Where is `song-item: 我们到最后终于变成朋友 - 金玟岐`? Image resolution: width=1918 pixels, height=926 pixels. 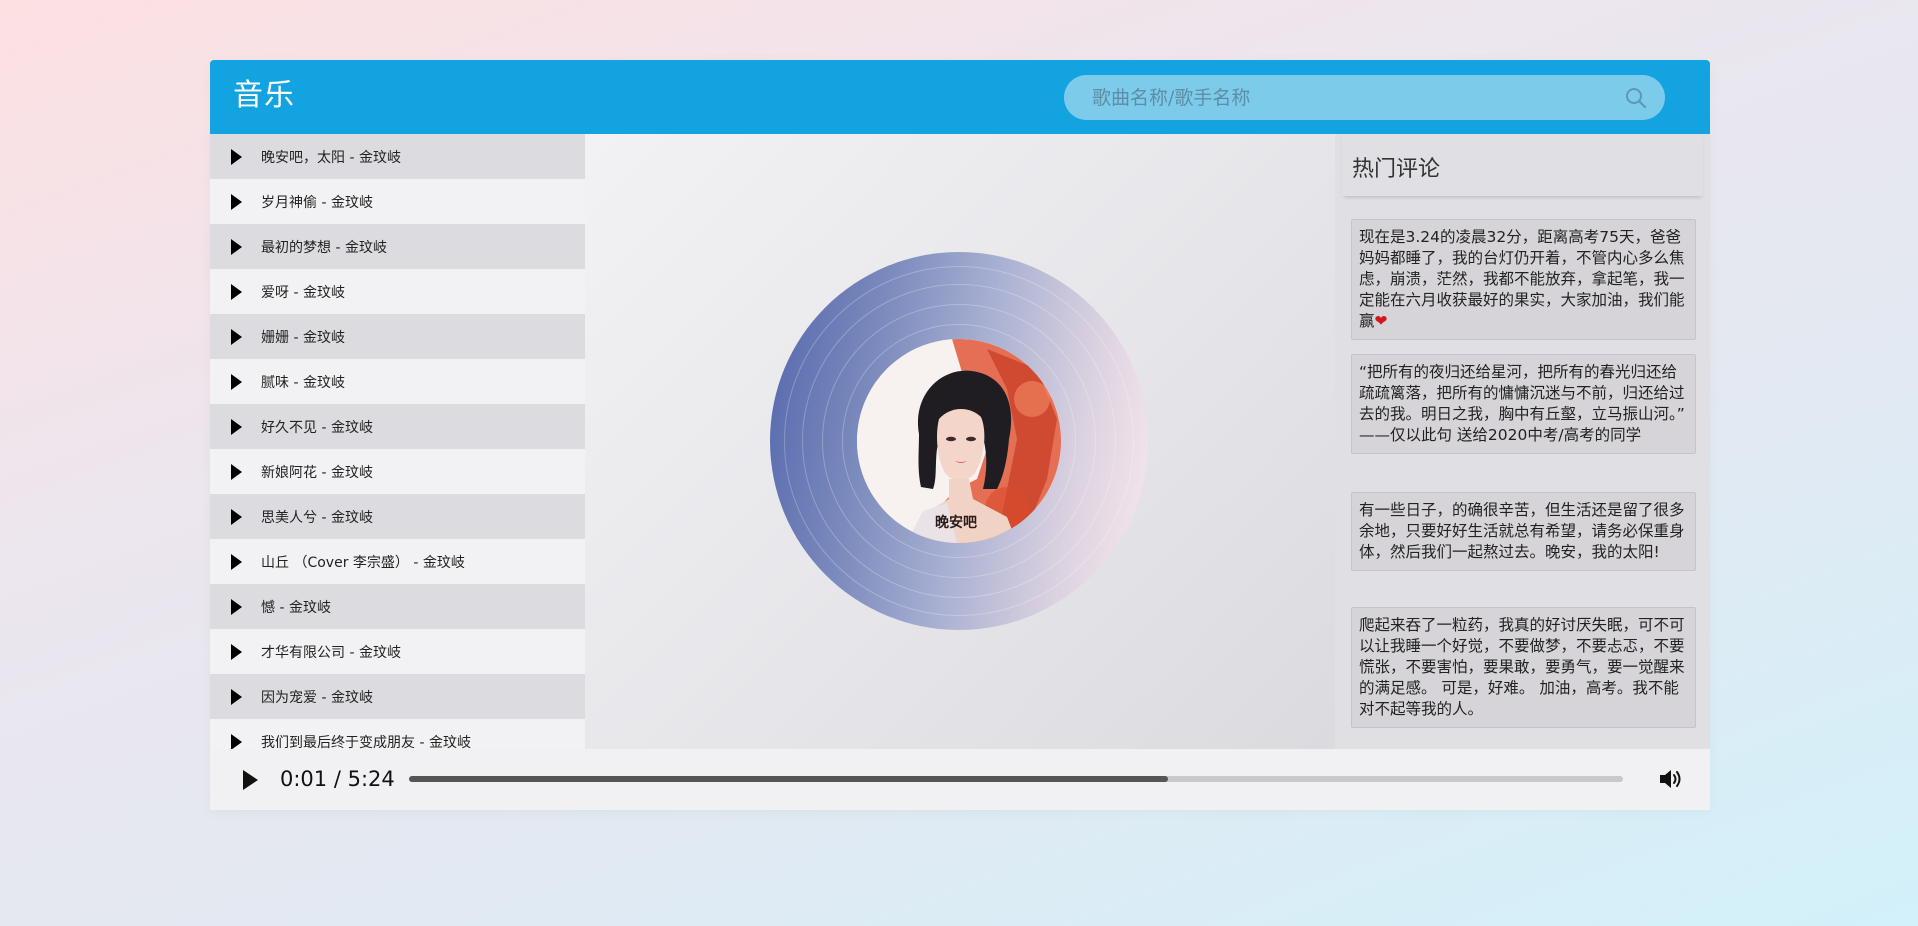
song-item: 我们到最后终于变成朋友 - 金玟岐 is located at coordinates (397, 734).